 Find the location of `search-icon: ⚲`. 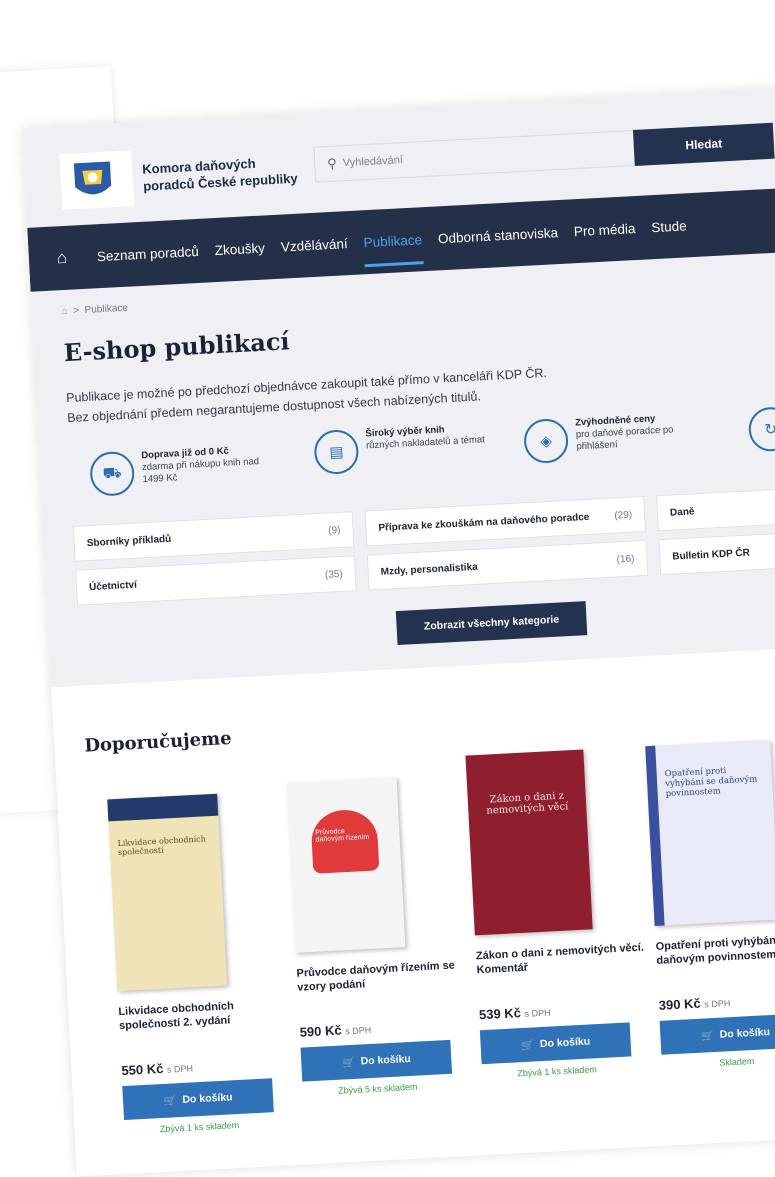

search-icon: ⚲ is located at coordinates (332, 163).